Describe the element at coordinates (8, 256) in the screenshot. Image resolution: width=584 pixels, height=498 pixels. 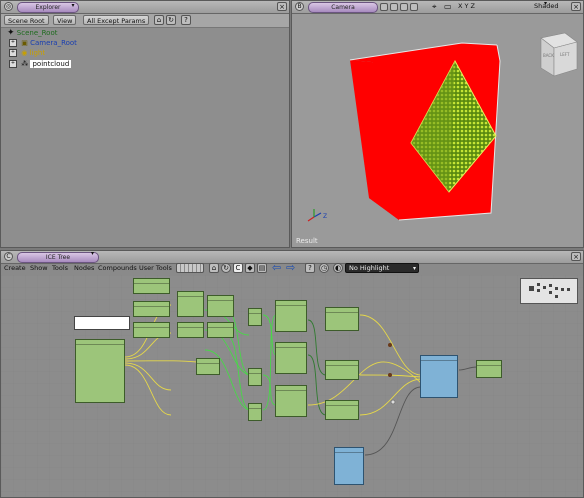
I see `ice-tree-menu-icon: C` at that location.